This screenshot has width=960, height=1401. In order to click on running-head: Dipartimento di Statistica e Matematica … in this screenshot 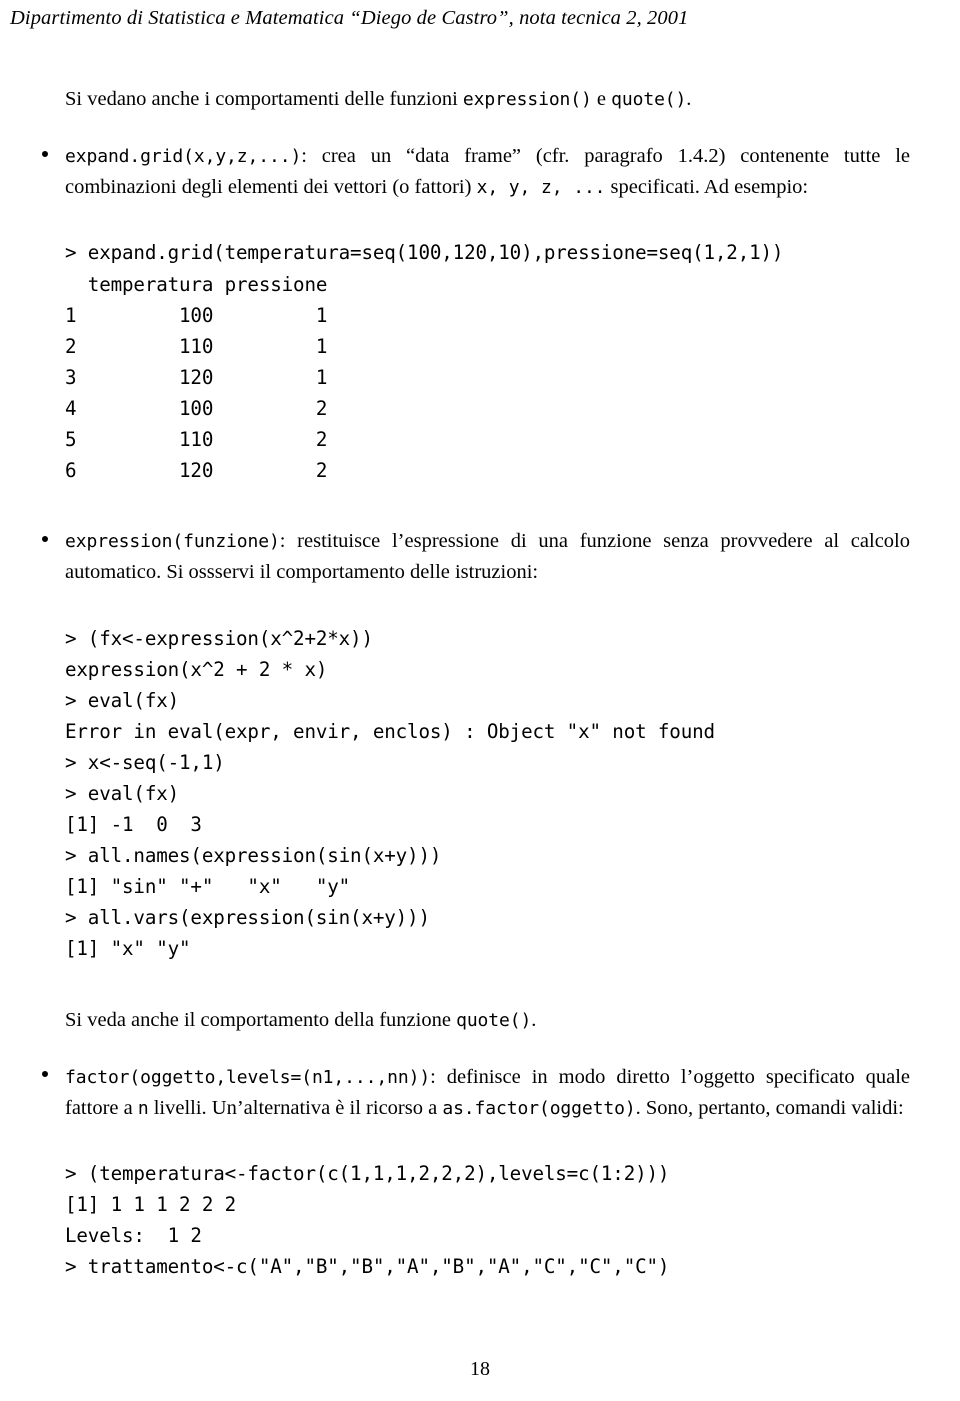, I will do `click(349, 18)`.